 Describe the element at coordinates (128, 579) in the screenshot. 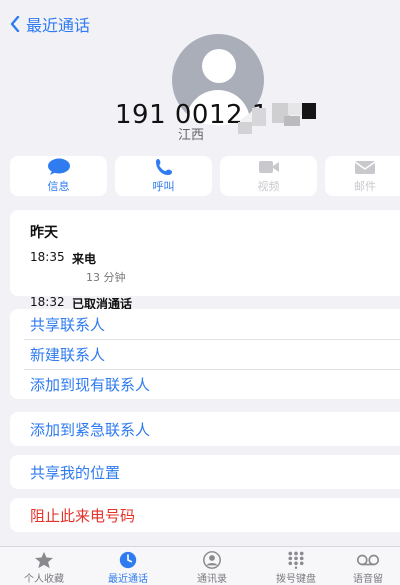

I see `tab-label: 最近通话` at that location.